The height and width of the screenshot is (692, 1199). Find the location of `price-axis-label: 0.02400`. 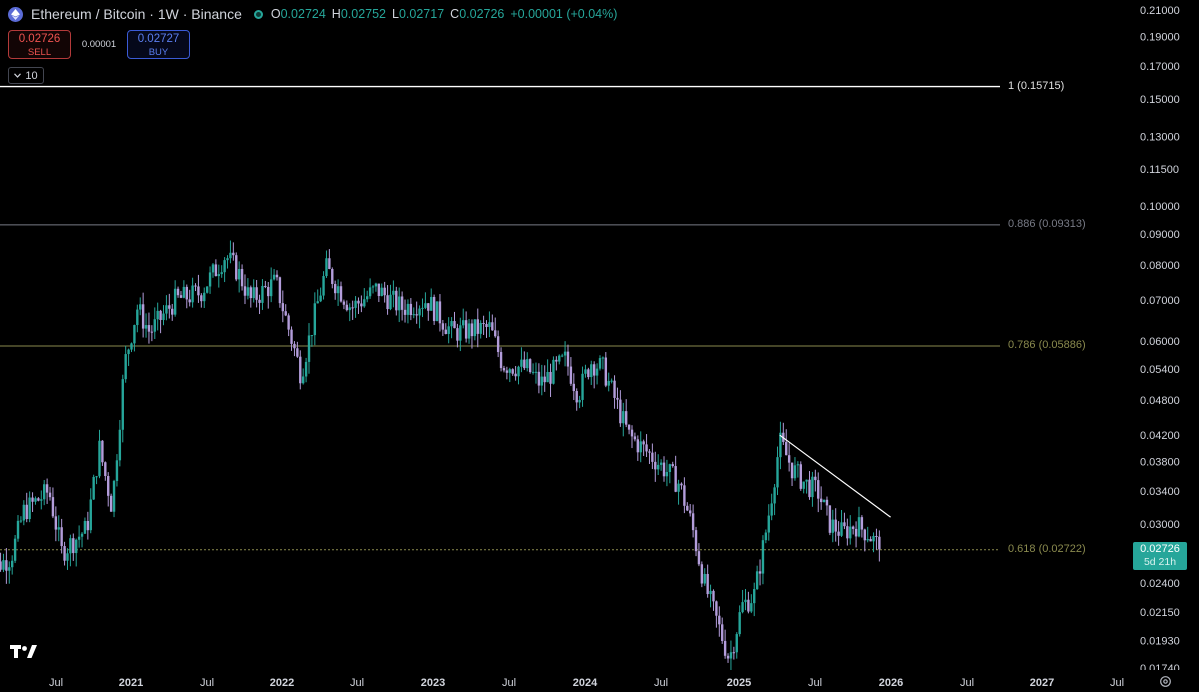

price-axis-label: 0.02400 is located at coordinates (1160, 584).